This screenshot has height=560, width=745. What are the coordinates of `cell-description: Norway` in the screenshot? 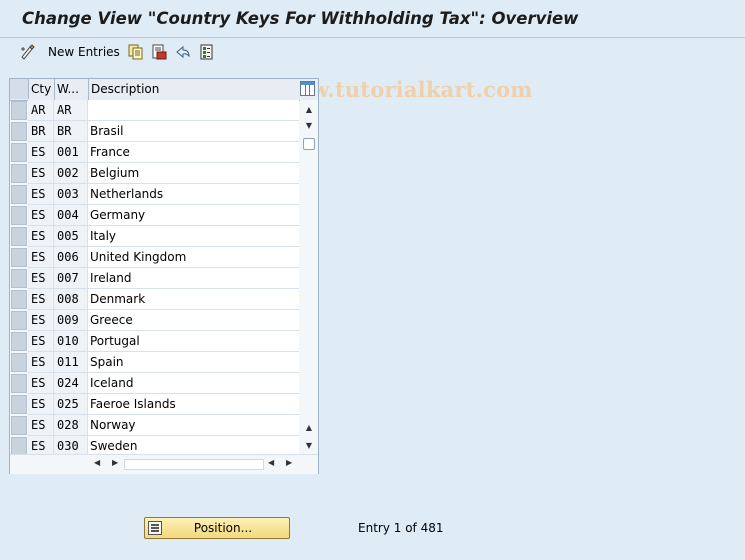 It's located at (193, 425).